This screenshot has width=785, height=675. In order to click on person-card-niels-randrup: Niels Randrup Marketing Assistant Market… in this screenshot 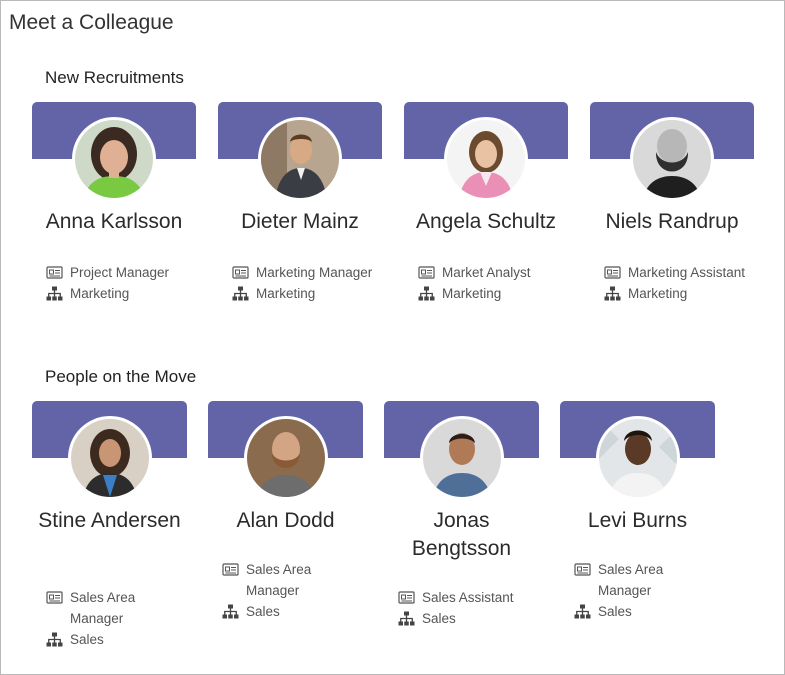, I will do `click(672, 217)`.